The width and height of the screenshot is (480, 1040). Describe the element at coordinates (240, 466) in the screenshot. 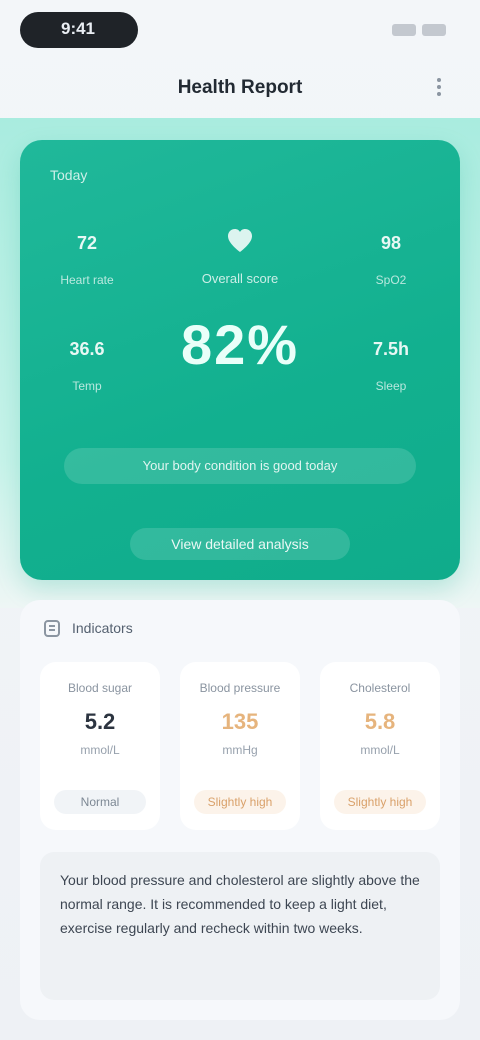

I see `score-note: Your body condition is good today` at that location.